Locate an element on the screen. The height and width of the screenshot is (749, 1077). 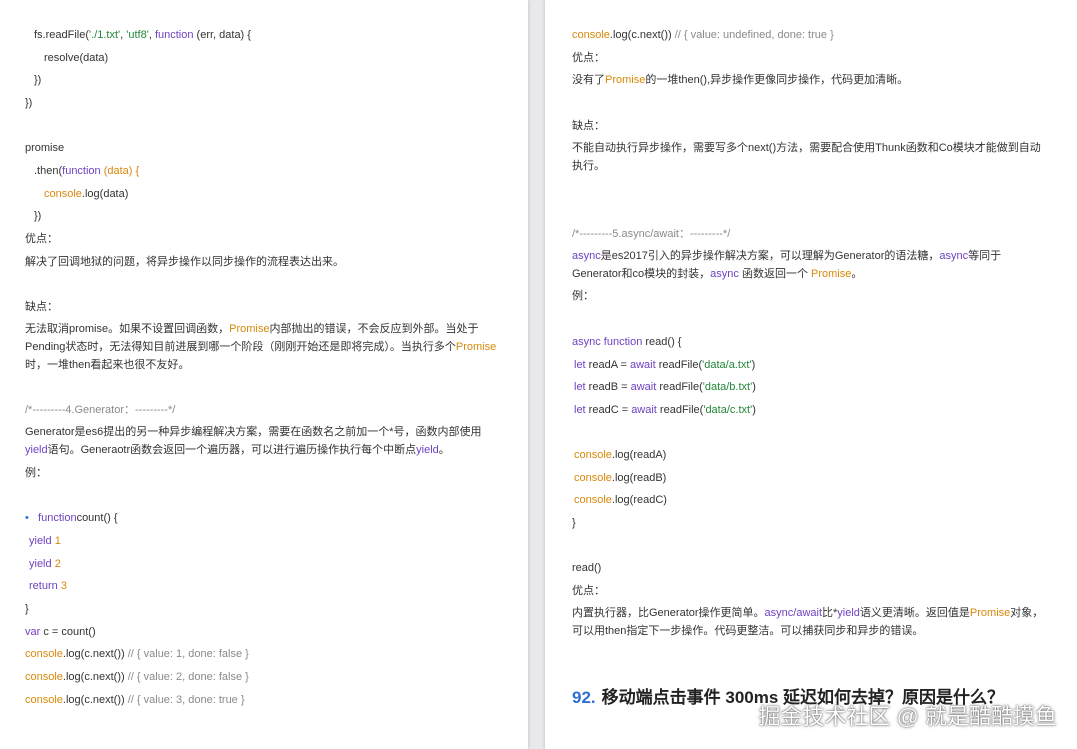
pros-text: 解决了回调地狱的问题，将异步操作以同步操作的流程表达出来。 is located at coordinates (184, 262).